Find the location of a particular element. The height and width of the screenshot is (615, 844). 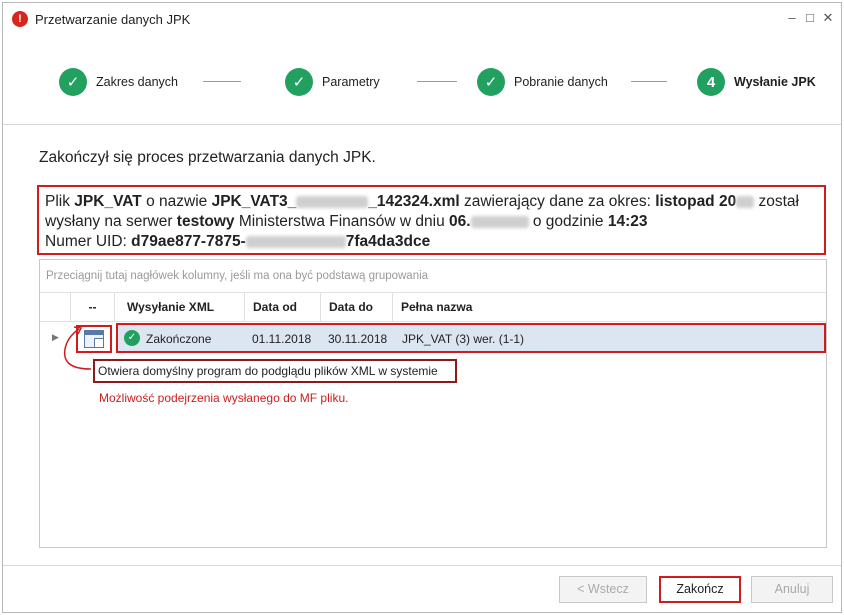

info-line-3: Numer UID: d79ae877-7875- 7fa4da3dce is located at coordinates (431, 242).